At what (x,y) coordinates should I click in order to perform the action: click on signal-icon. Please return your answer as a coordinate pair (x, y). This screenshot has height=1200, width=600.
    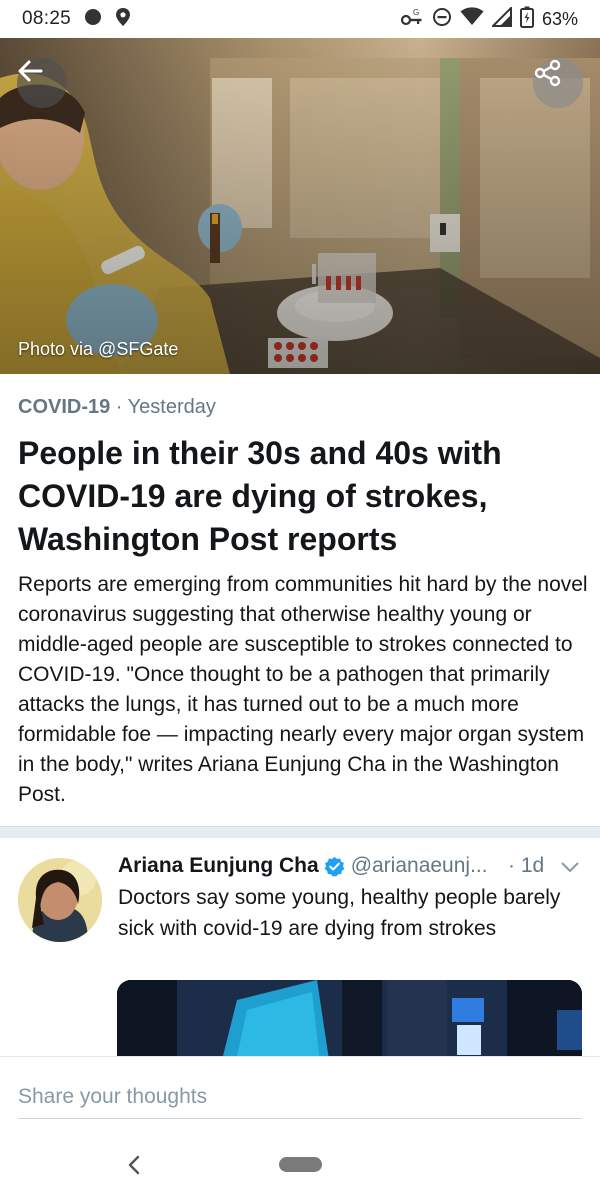
    Looking at the image, I should click on (501, 18).